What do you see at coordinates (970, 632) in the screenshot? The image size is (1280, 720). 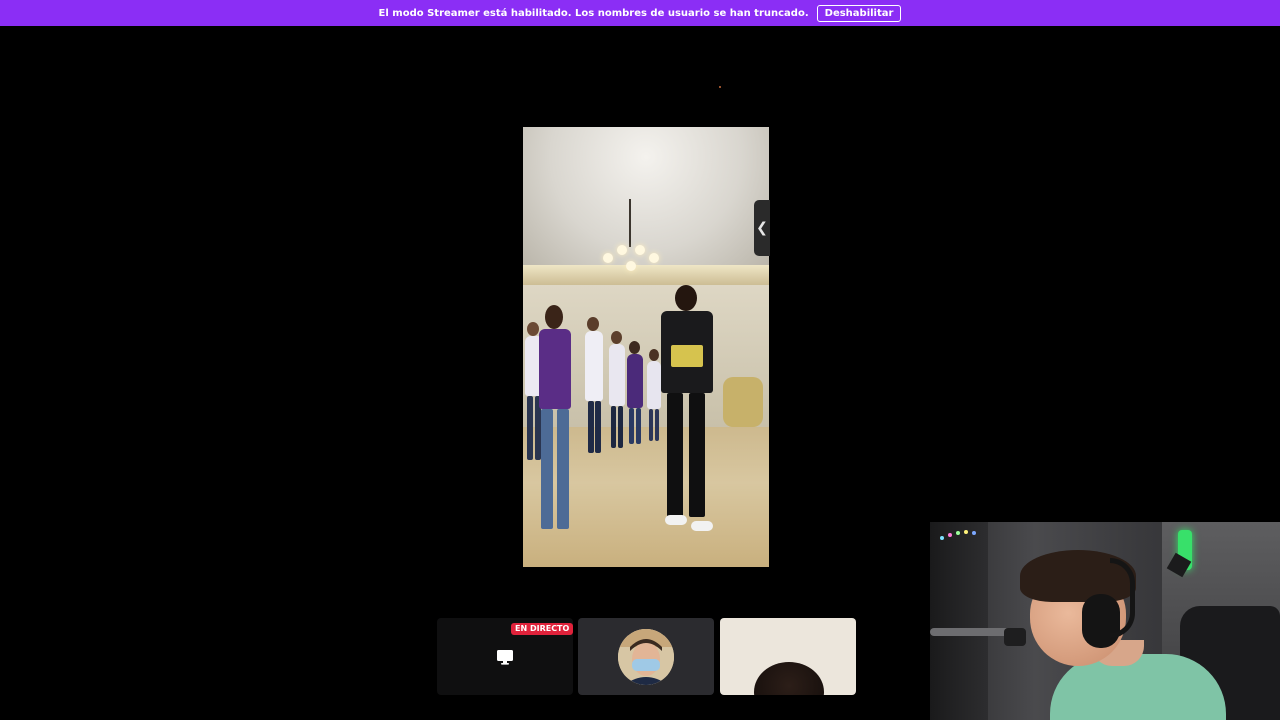 I see `webcam-mic-arm` at bounding box center [970, 632].